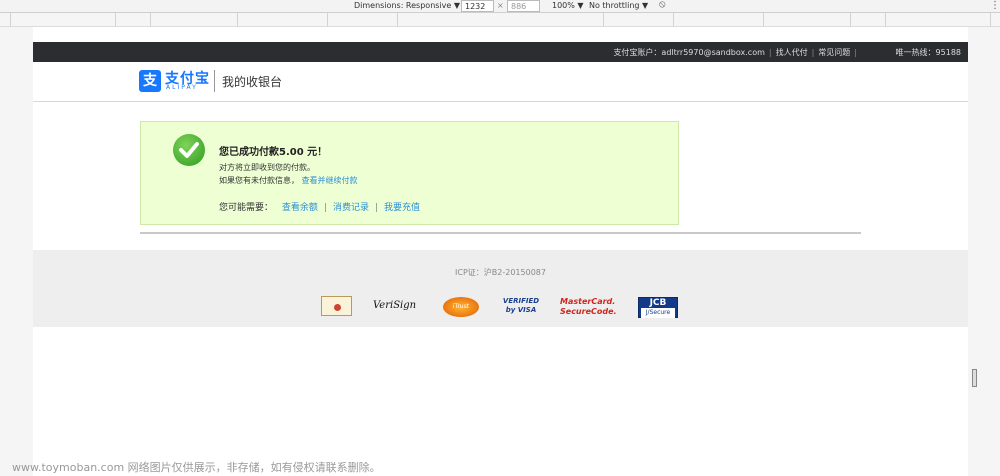 Image resolution: width=1000 pixels, height=476 pixels. Describe the element at coordinates (351, 208) in the screenshot. I see `consumption-records-link: 消费记录` at that location.